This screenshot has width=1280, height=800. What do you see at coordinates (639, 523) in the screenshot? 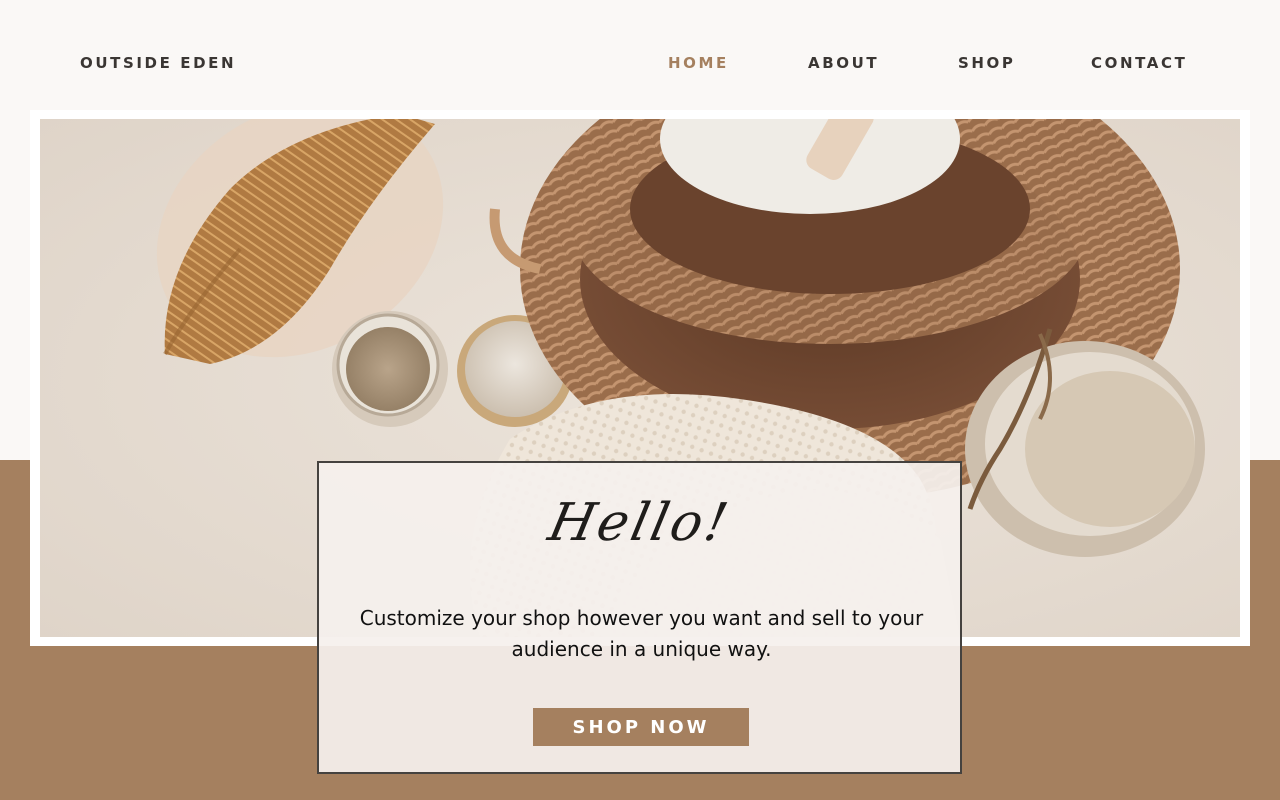
I see `greeting-heading: Hello!` at bounding box center [639, 523].